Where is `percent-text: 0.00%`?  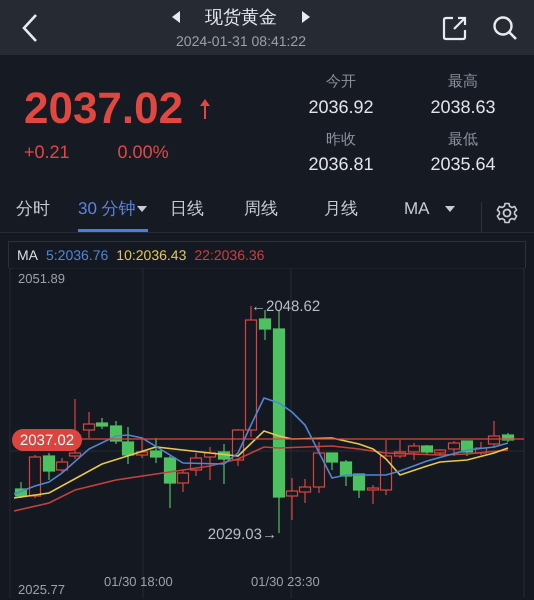 percent-text: 0.00% is located at coordinates (143, 152).